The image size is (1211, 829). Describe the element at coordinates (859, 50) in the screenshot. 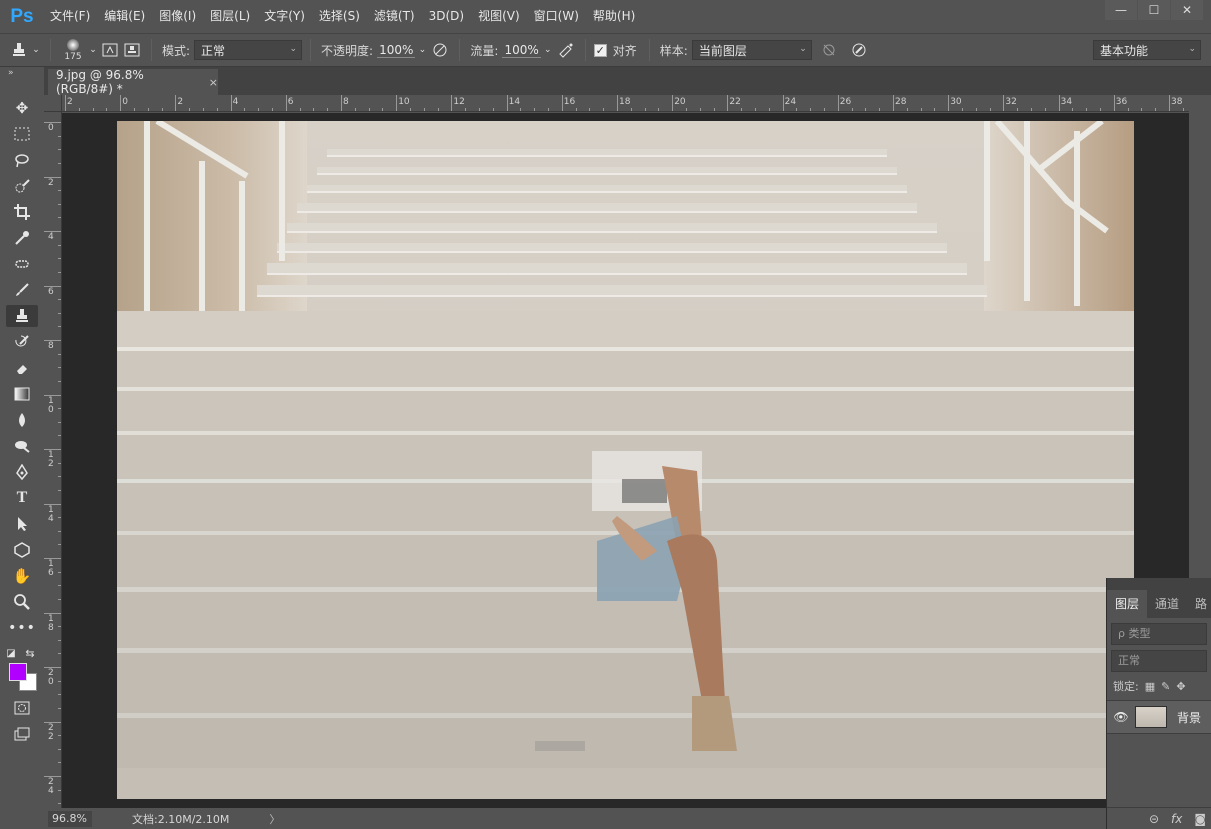

I see `pressure-size-icon` at that location.